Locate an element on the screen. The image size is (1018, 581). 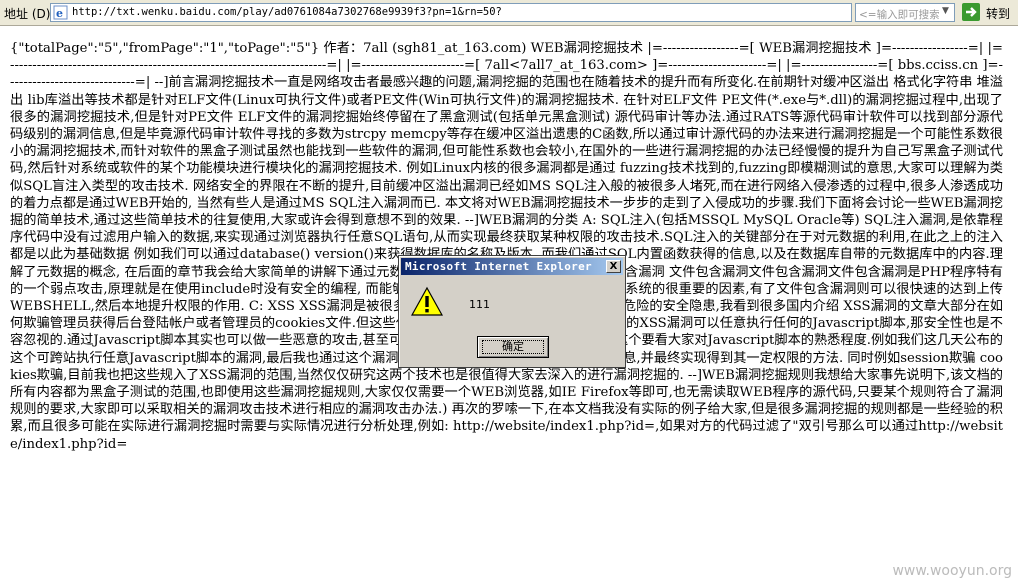
search-dropdown-icon: ▼ is located at coordinates (945, 11).